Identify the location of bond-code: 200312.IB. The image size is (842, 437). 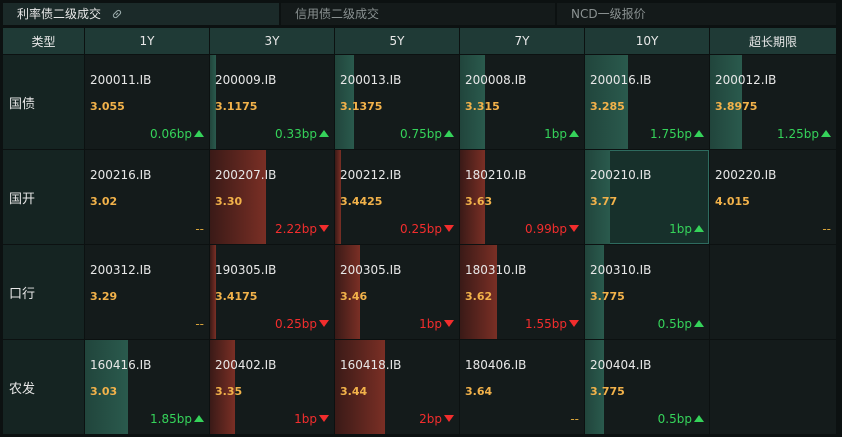
(121, 270).